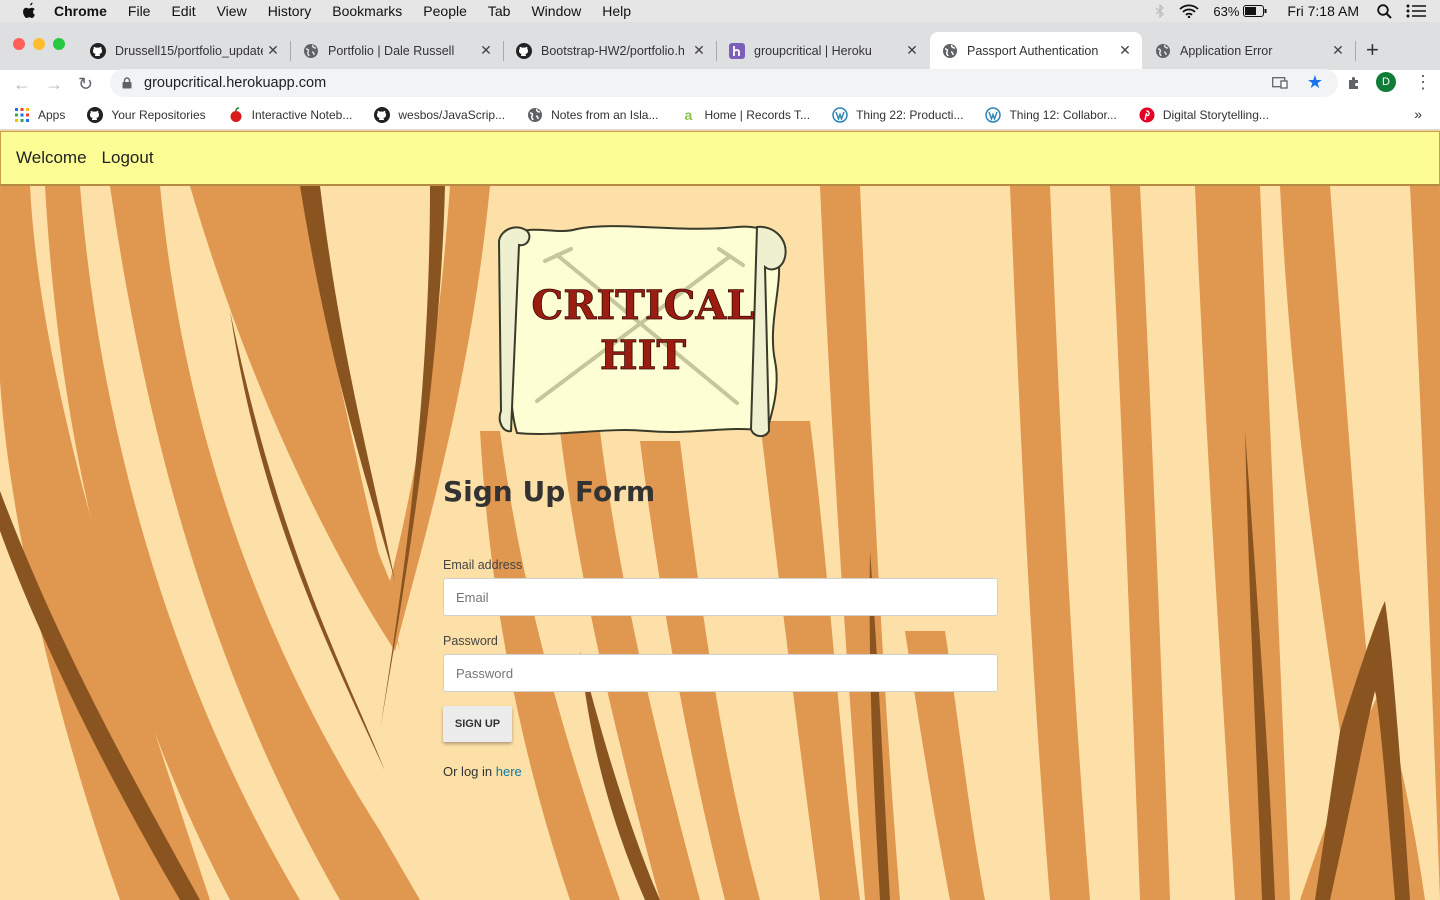 This screenshot has height=900, width=1440. I want to click on bookmarks-overflow-icon: », so click(1418, 114).